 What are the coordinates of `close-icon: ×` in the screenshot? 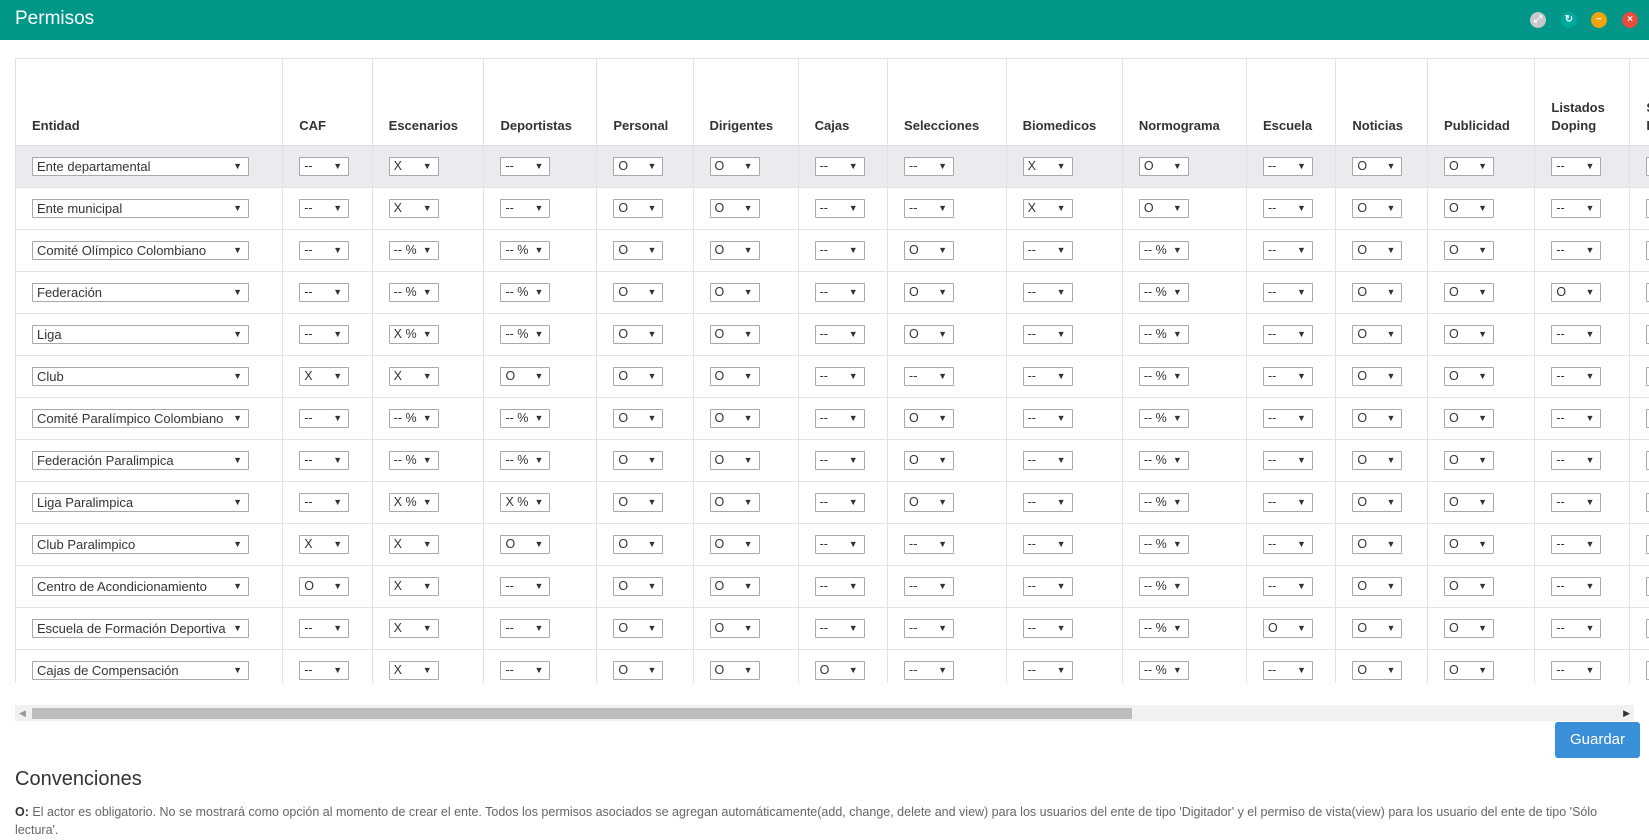 It's located at (1630, 20).